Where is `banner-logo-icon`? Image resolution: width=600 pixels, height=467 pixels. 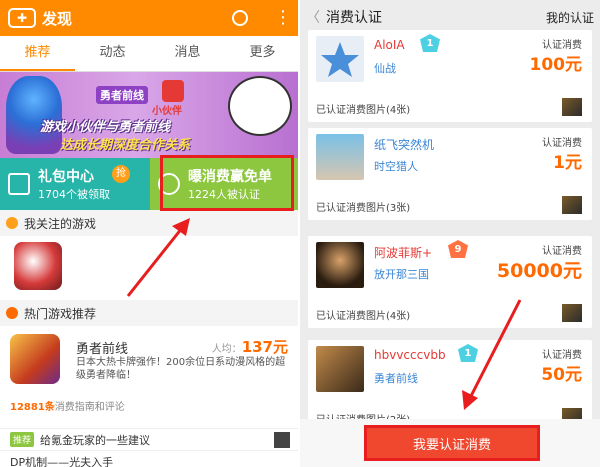
banner-logo-icon is located at coordinates (173, 91).